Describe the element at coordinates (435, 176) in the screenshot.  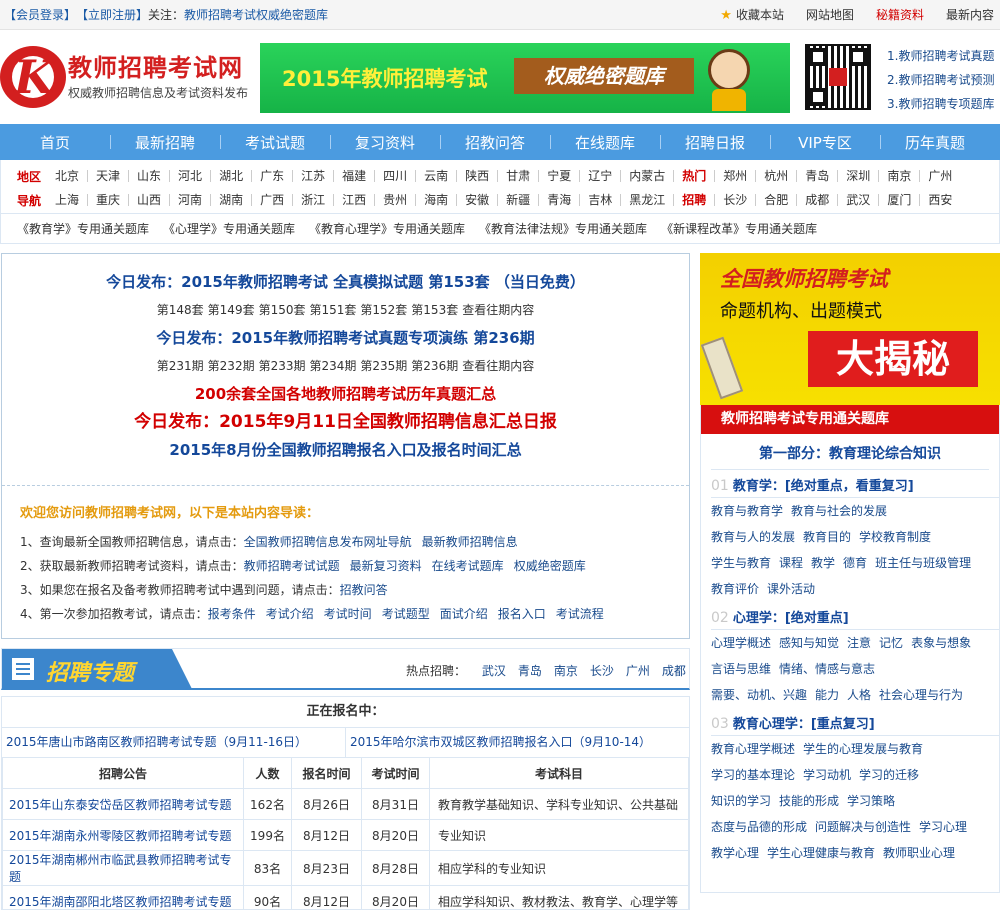
I see `region-link: 云南` at that location.